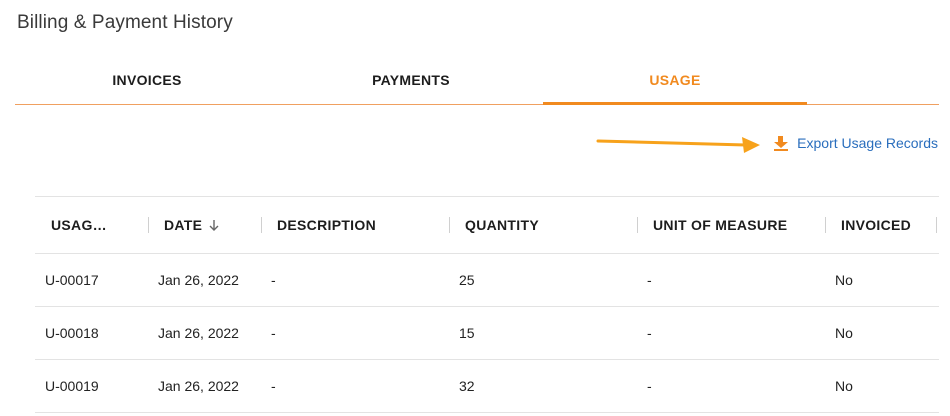  I want to click on column-header-unit-of-measure: UNIT OF MEASURE, so click(720, 225).